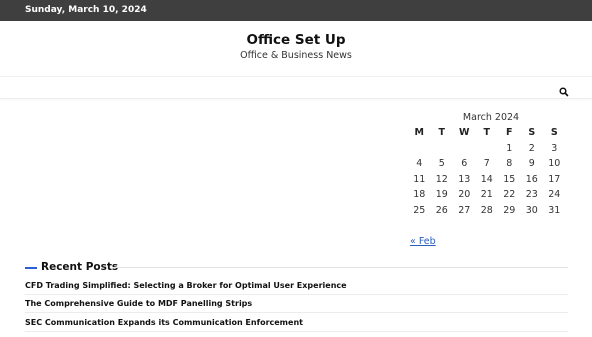 This screenshot has height=337, width=592. What do you see at coordinates (441, 210) in the screenshot?
I see `calendar-day: 26` at bounding box center [441, 210].